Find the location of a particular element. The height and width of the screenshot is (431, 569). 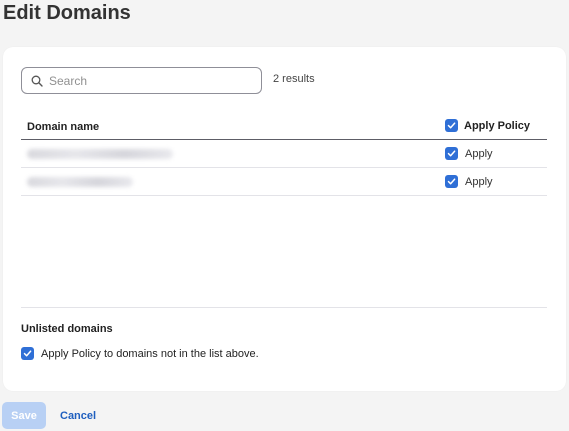

apply-policy-all-checkbox is located at coordinates (451, 125).